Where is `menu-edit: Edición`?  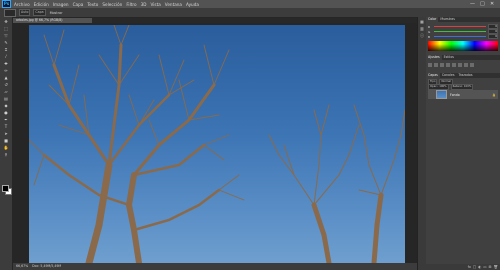
menu-edit: Edición is located at coordinates (41, 4).